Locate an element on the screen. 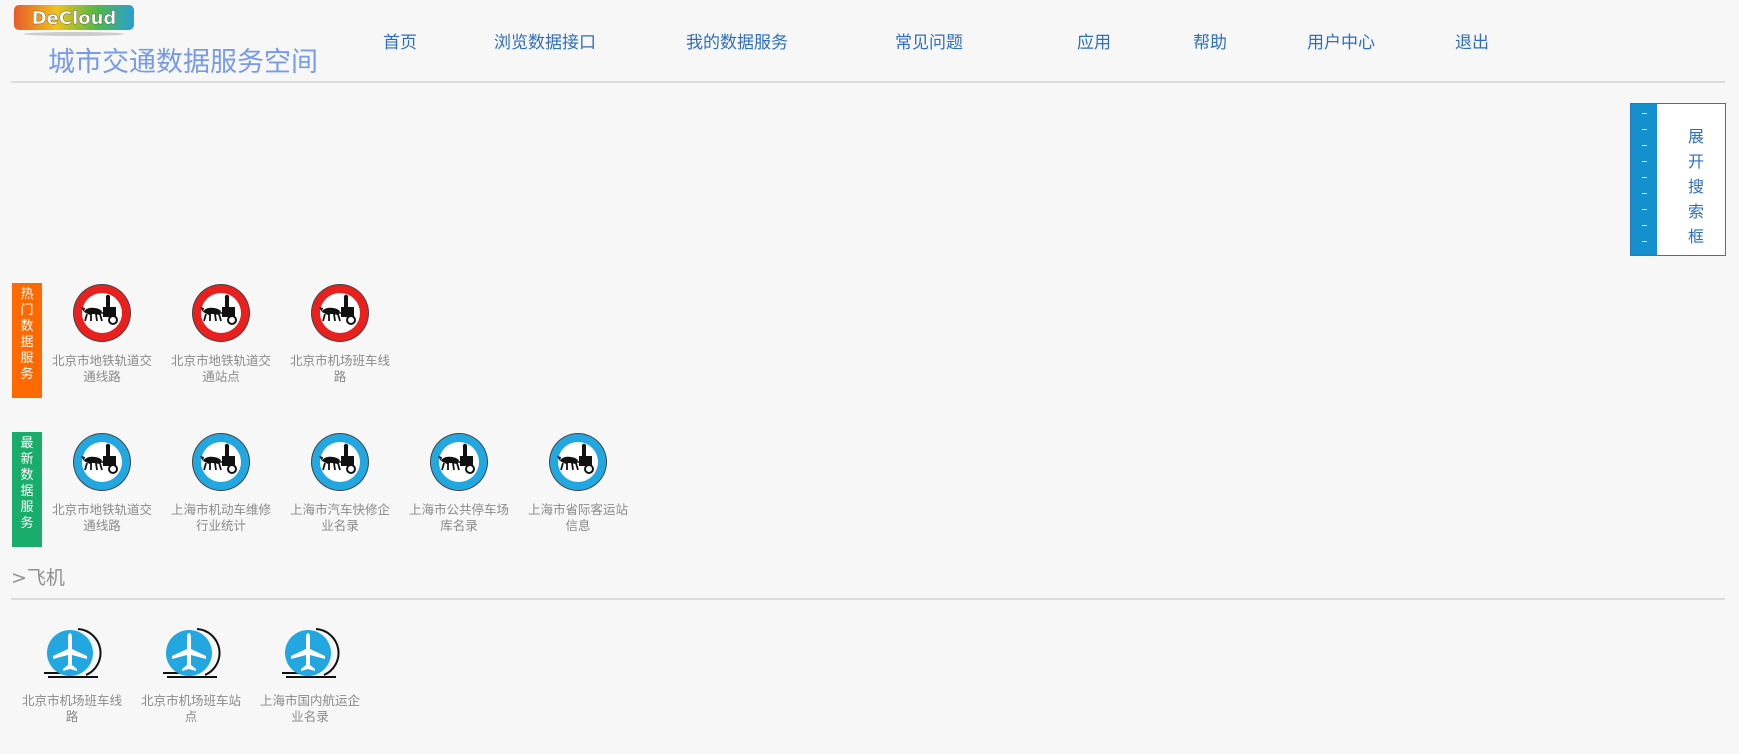 This screenshot has height=754, width=1739. search-panel-handle is located at coordinates (1644, 179).